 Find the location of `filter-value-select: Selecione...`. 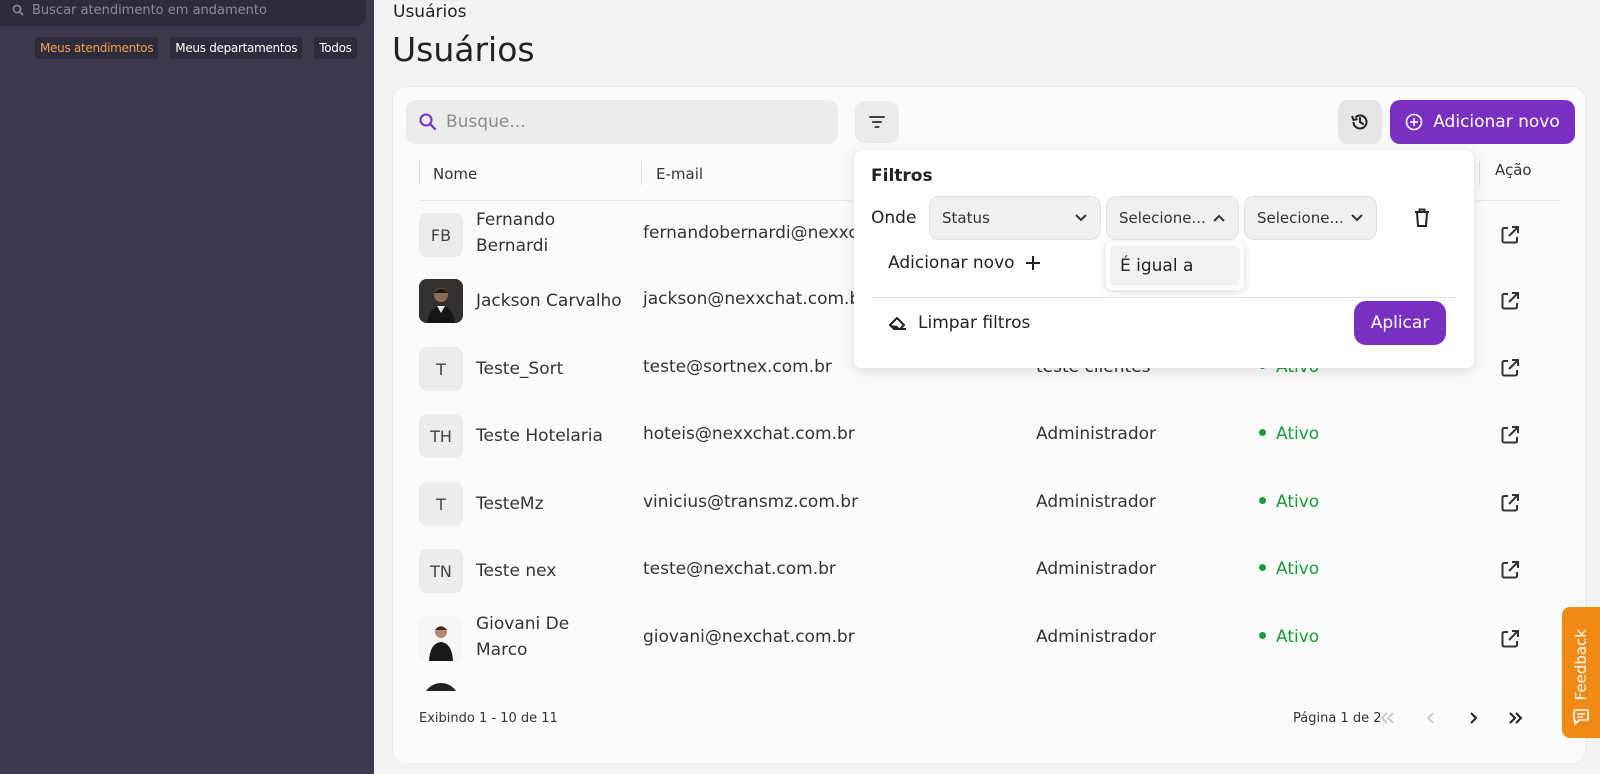

filter-value-select: Selecione... is located at coordinates (1310, 218).